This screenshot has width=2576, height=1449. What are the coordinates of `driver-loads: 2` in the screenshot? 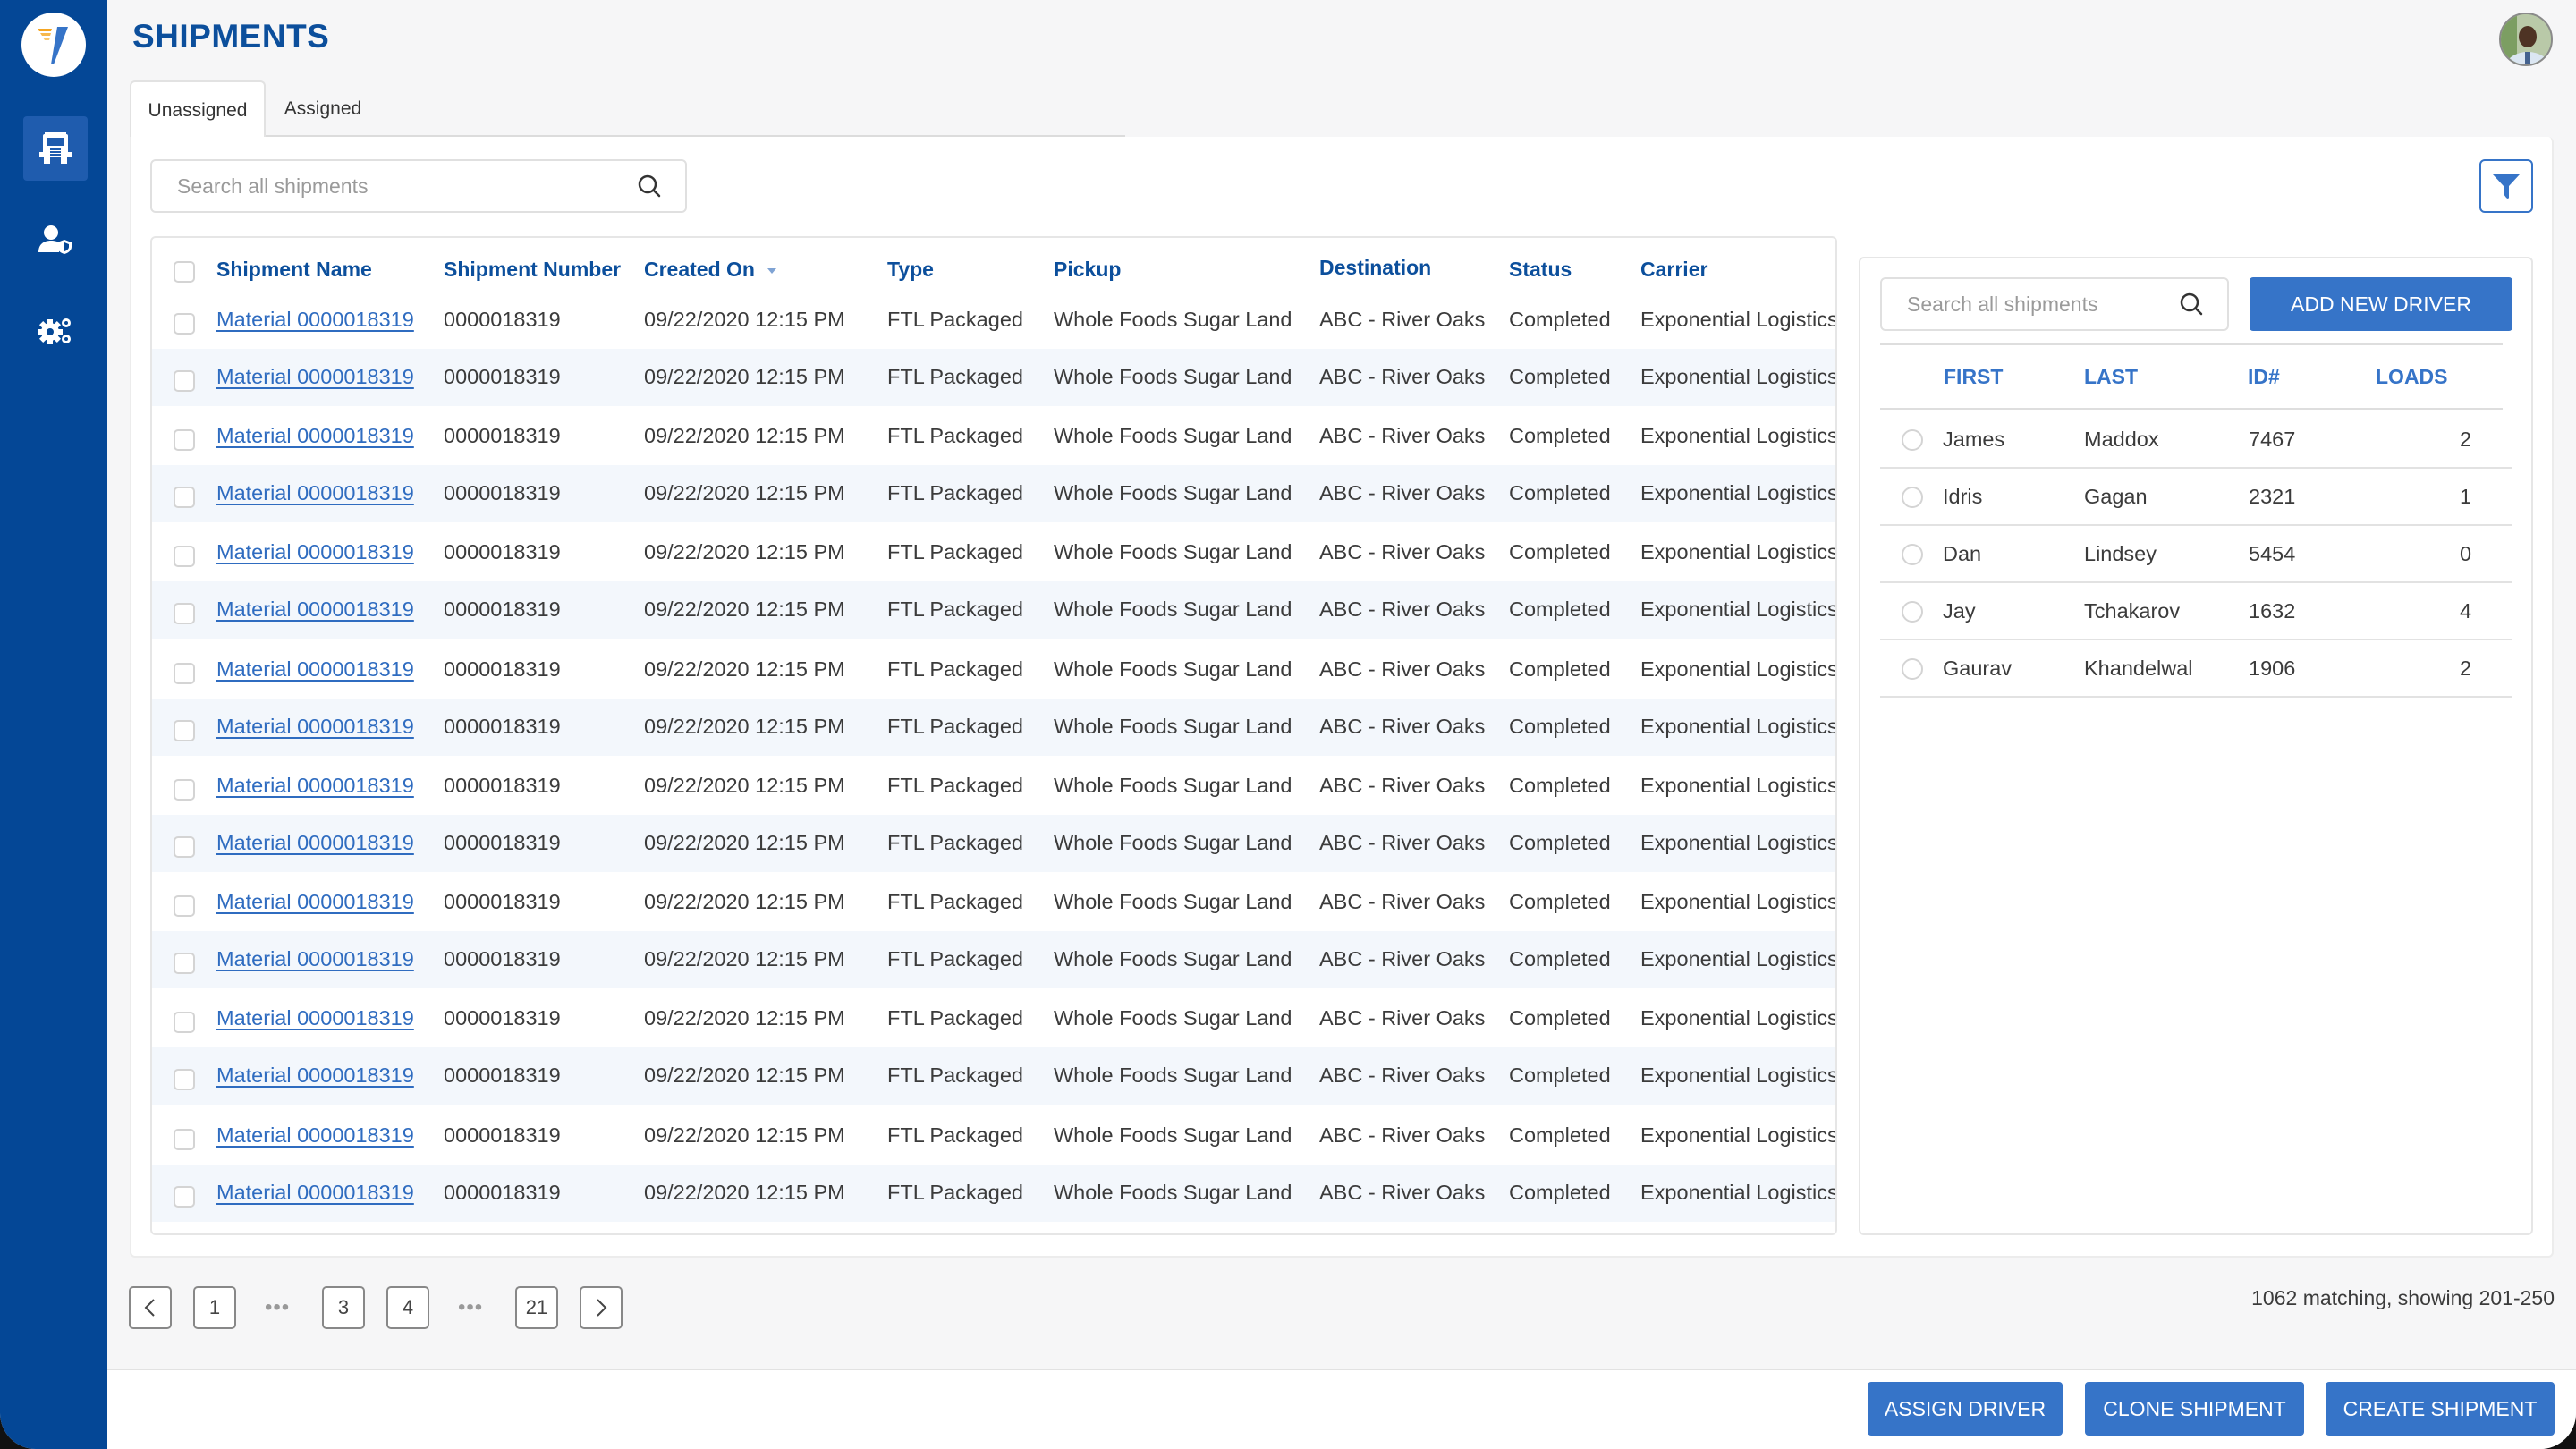 It's located at (2466, 439).